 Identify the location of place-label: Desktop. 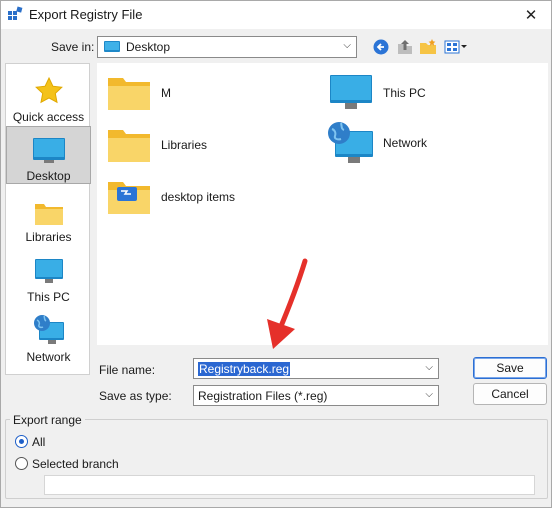
(48, 176).